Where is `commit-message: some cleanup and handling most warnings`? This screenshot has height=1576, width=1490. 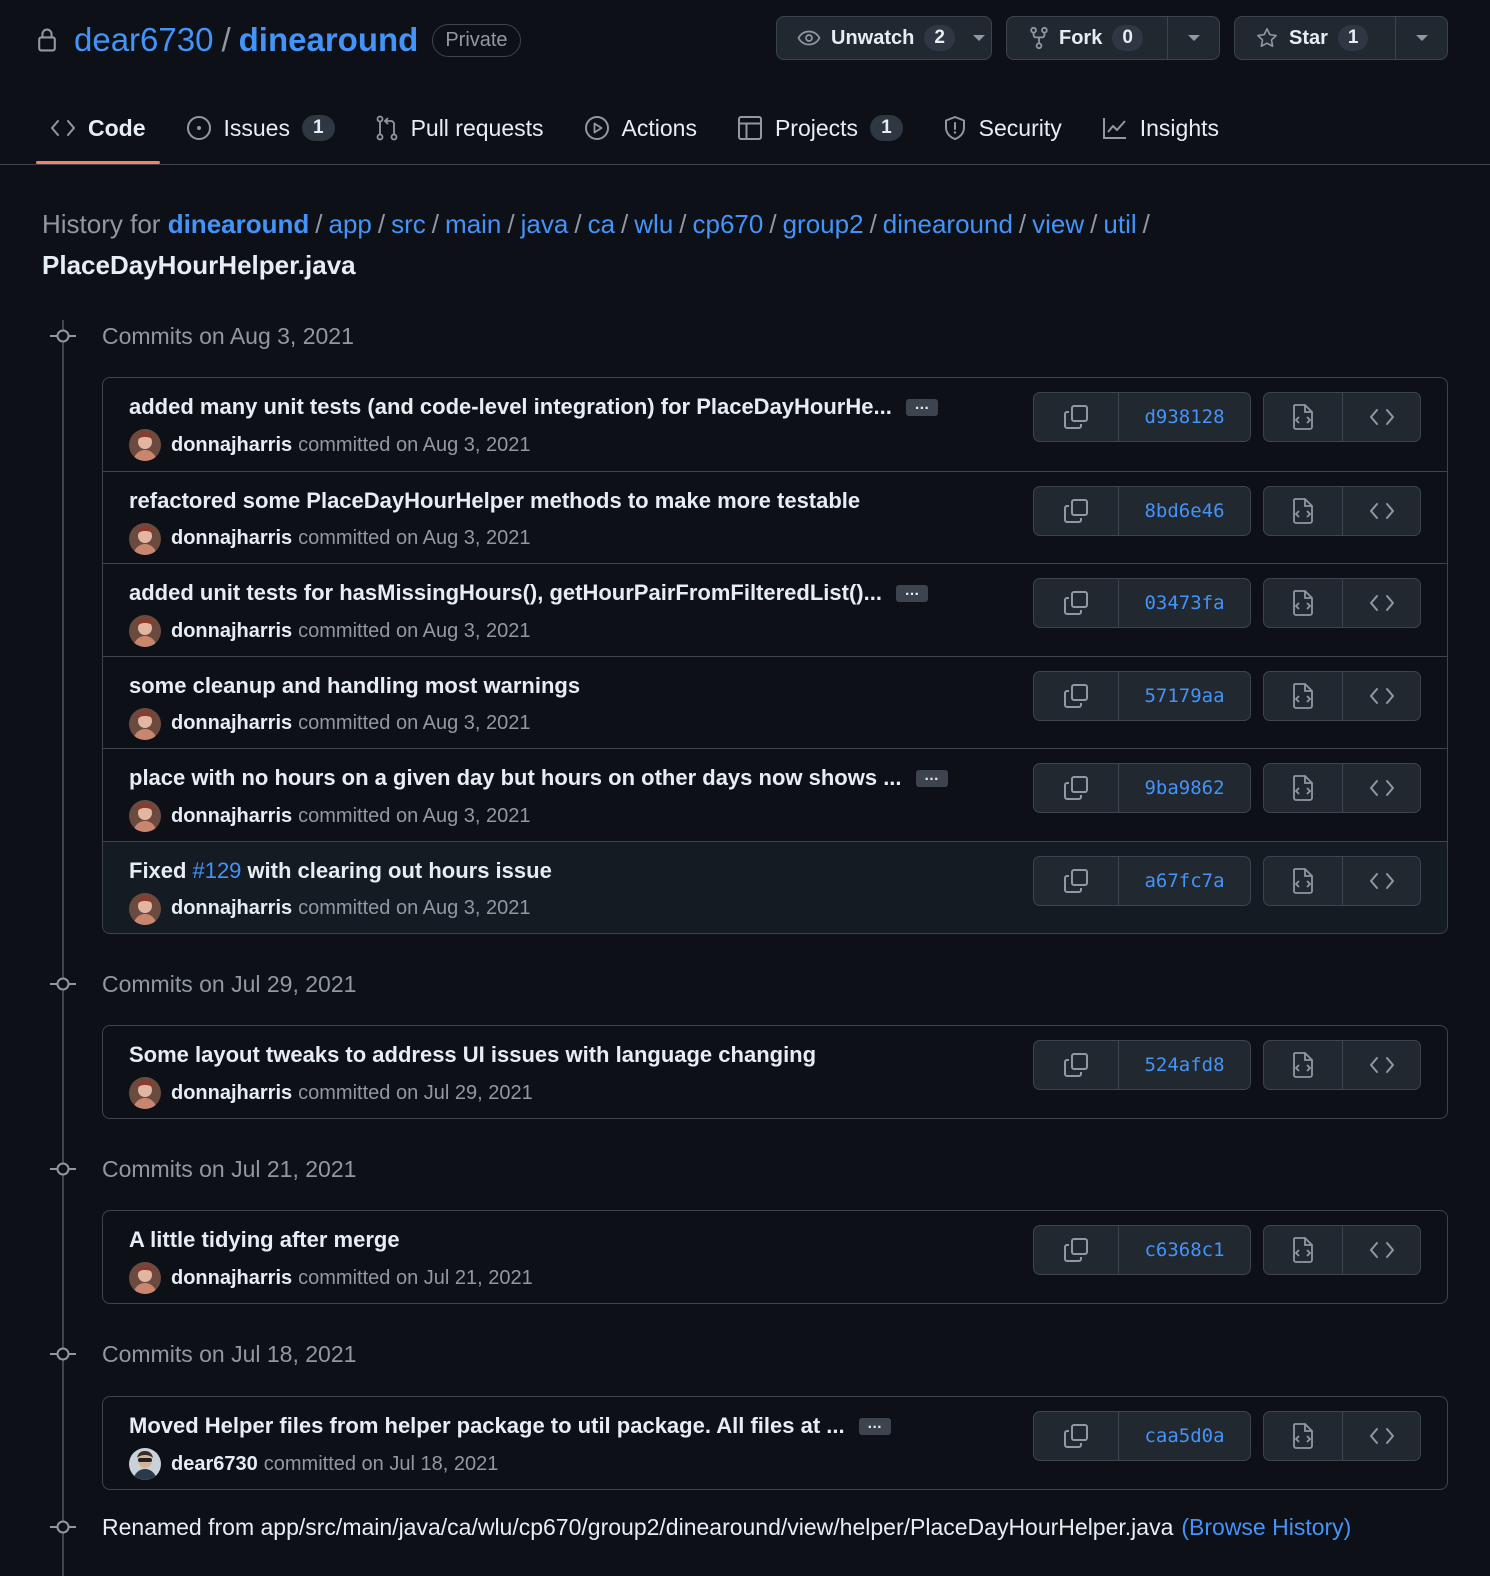 commit-message: some cleanup and handling most warnings is located at coordinates (354, 686).